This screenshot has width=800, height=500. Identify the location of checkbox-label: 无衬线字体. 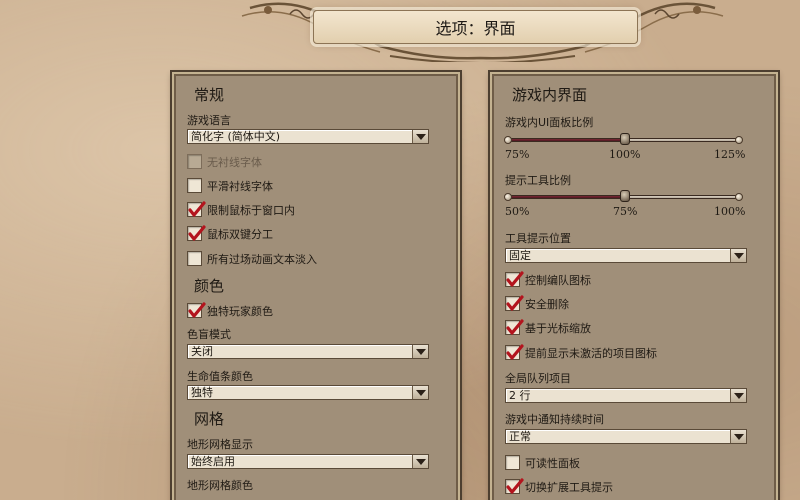
(234, 162).